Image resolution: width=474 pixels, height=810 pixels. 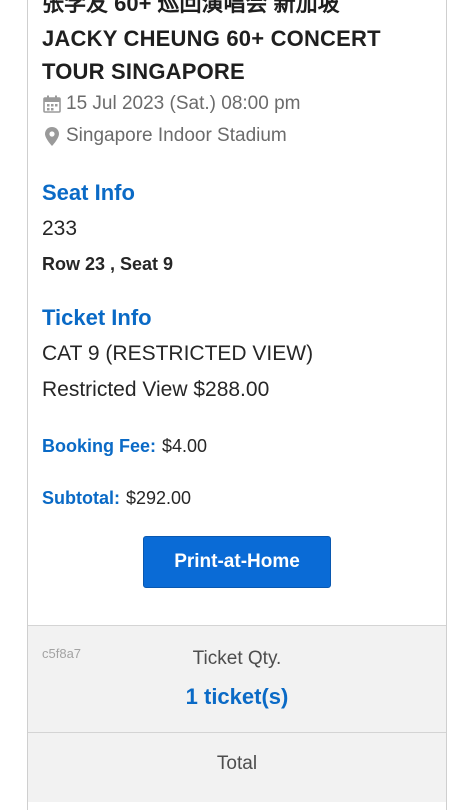 What do you see at coordinates (176, 135) in the screenshot?
I see `event-venue: Singapore Indoor Stadium` at bounding box center [176, 135].